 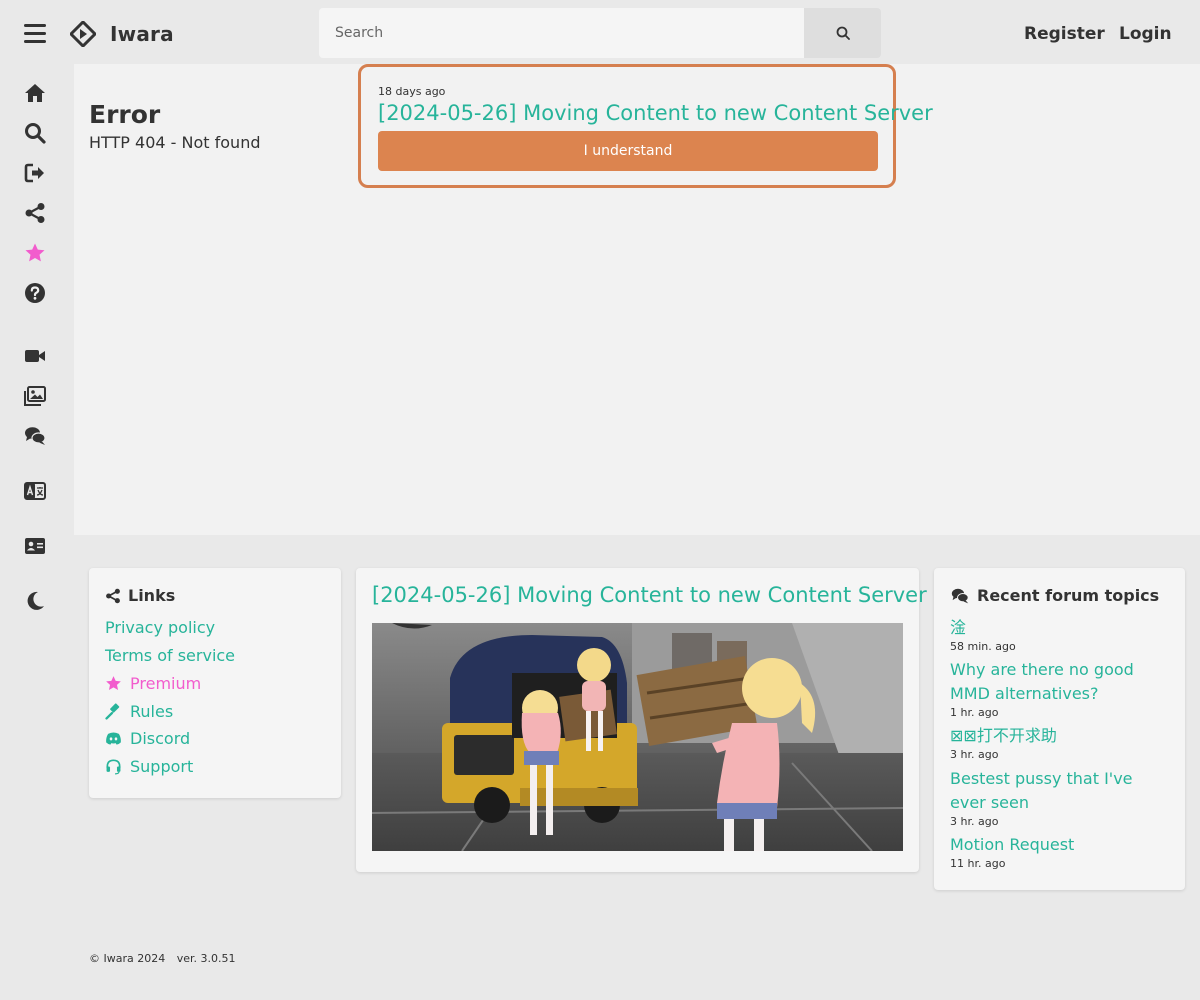 I want to click on forum-topic-time: 1 hr. ago, so click(x=974, y=712).